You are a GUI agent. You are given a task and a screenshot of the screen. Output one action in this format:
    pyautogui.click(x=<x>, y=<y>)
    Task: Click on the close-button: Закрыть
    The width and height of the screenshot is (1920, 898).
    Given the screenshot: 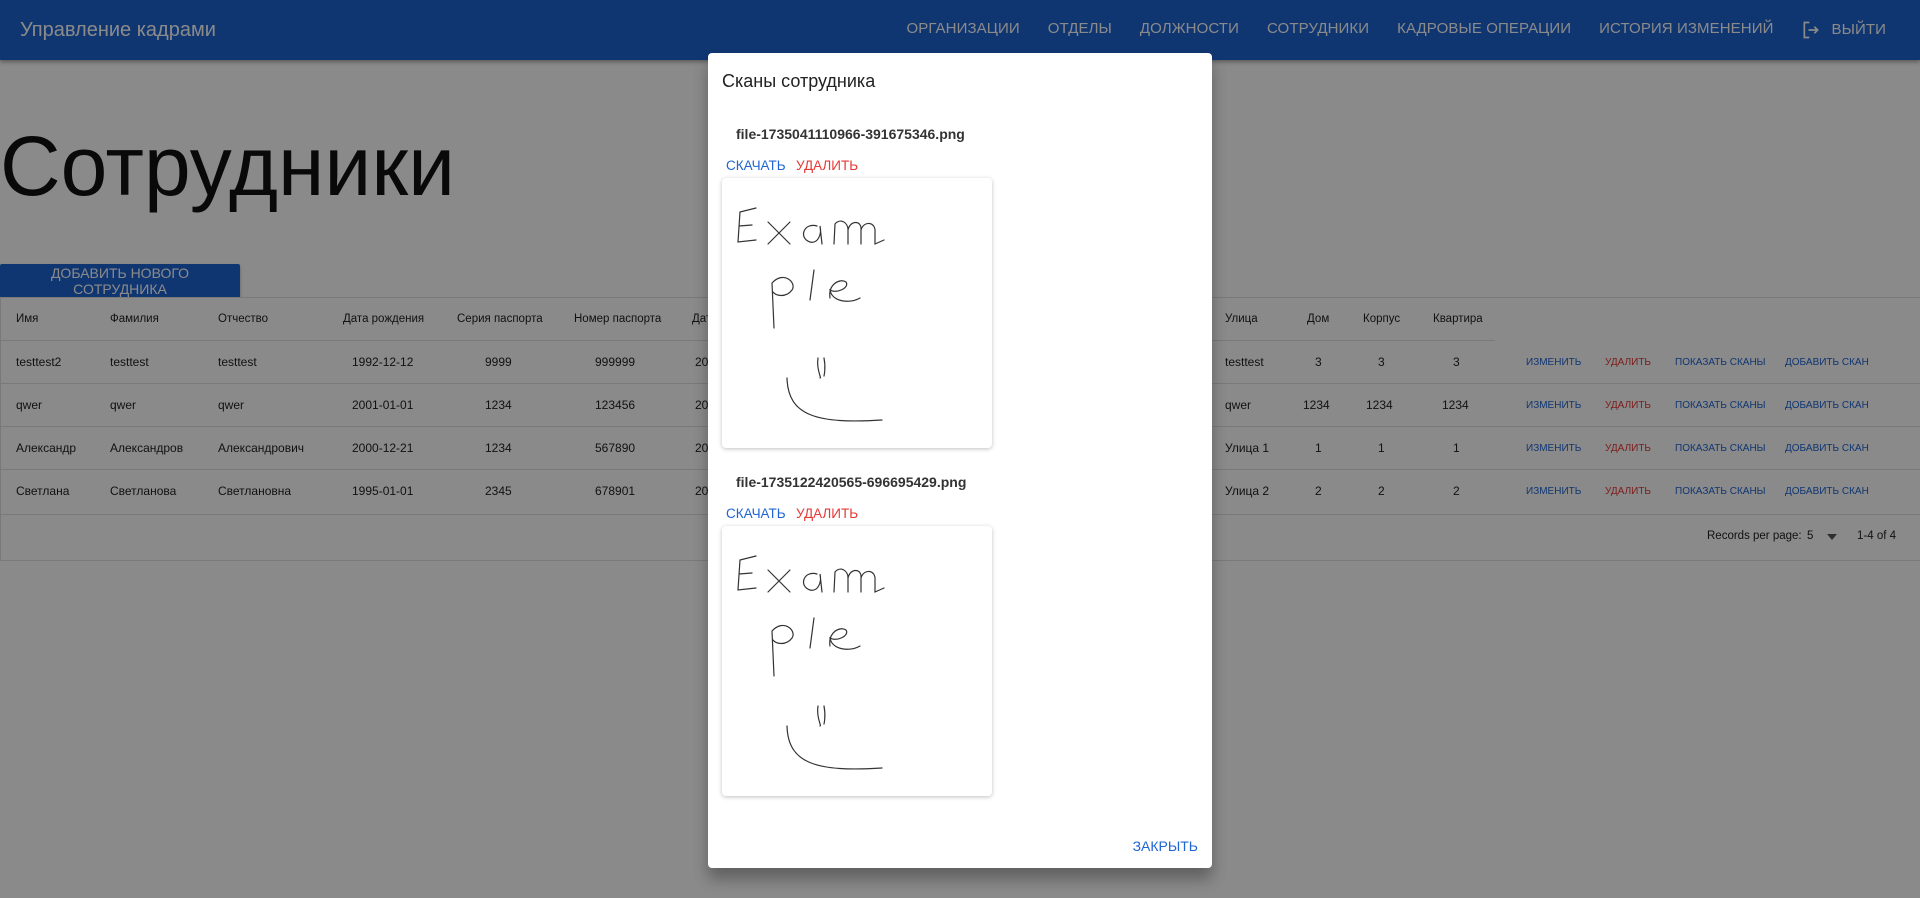 What is the action you would take?
    pyautogui.click(x=1165, y=846)
    